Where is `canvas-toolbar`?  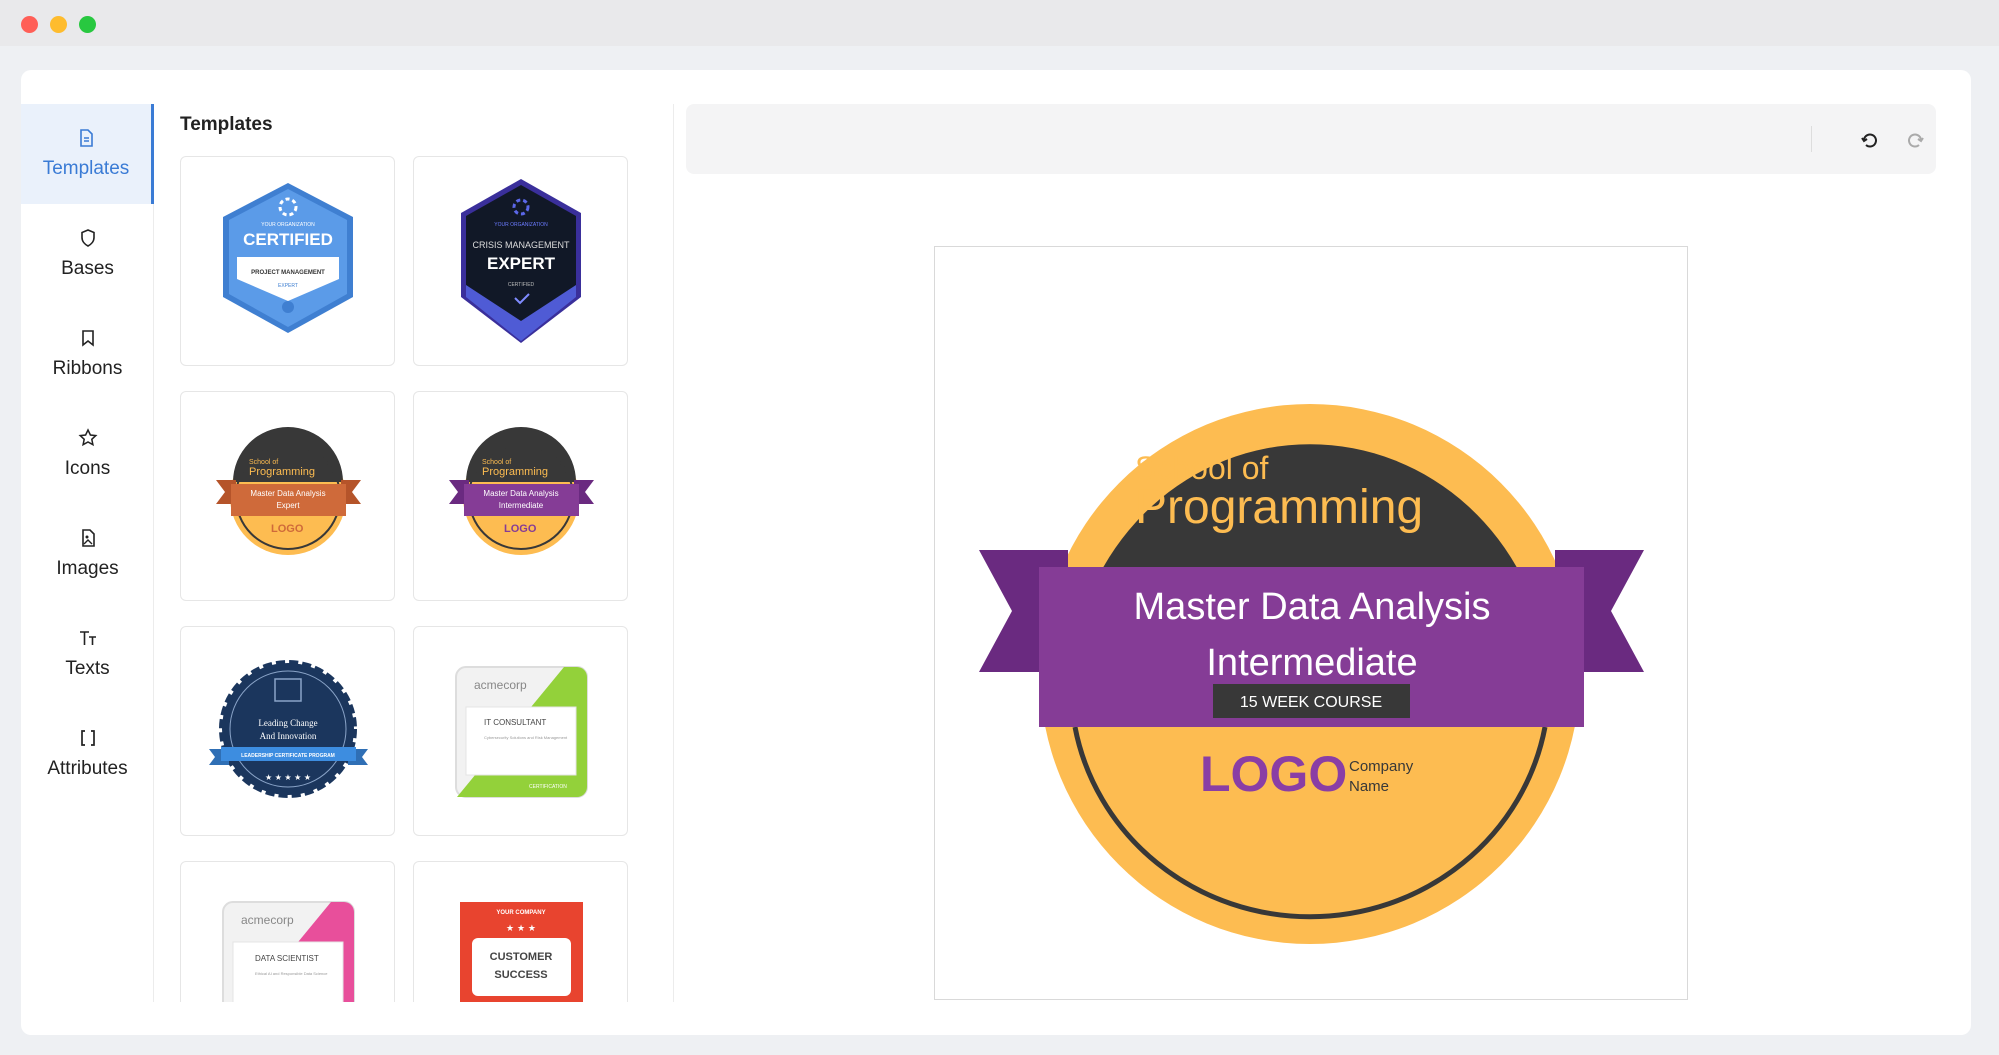
canvas-toolbar is located at coordinates (1311, 139).